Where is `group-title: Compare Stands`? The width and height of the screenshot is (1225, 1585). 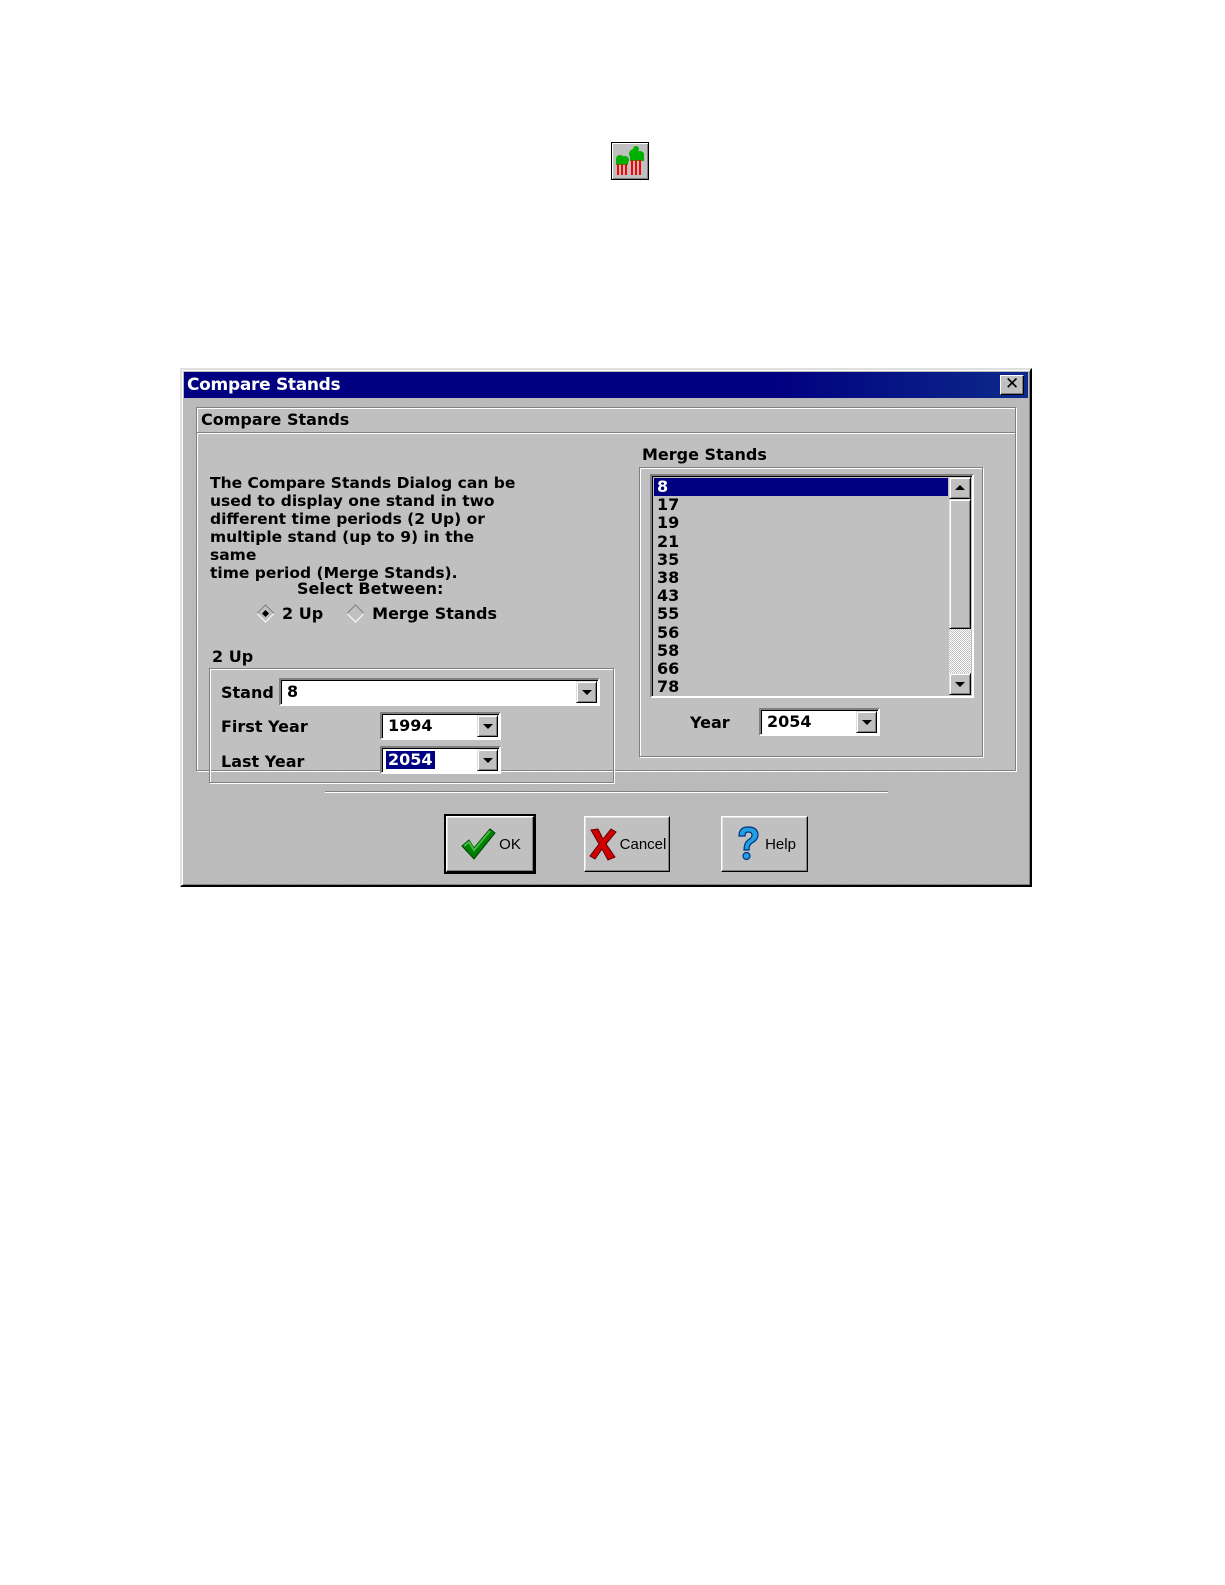 group-title: Compare Stands is located at coordinates (606, 420).